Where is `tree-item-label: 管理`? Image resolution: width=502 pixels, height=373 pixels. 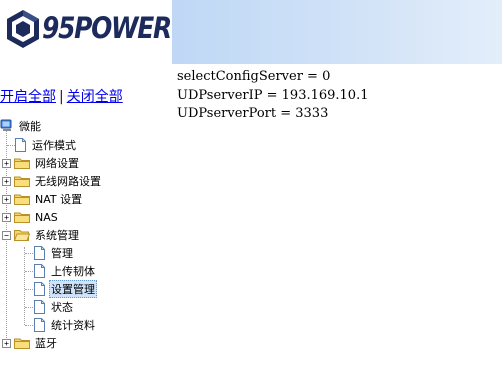 tree-item-label: 管理 is located at coordinates (62, 253).